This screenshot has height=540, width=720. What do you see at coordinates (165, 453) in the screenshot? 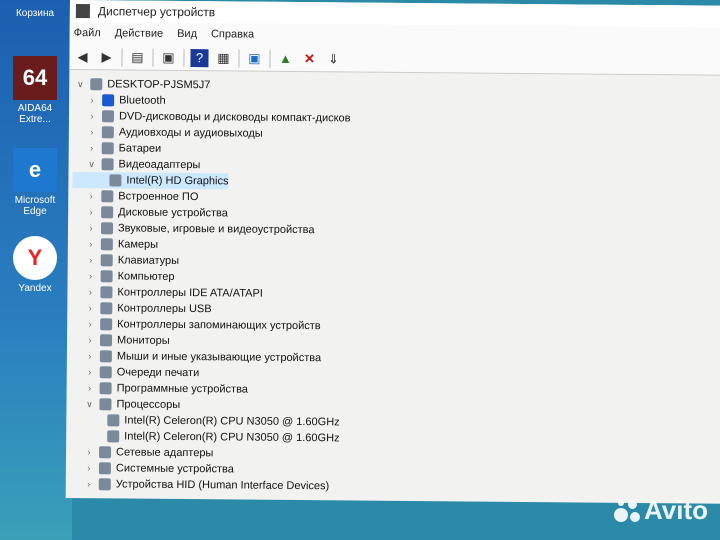
I see `tree-item-label: Сетевые адаптеры` at bounding box center [165, 453].